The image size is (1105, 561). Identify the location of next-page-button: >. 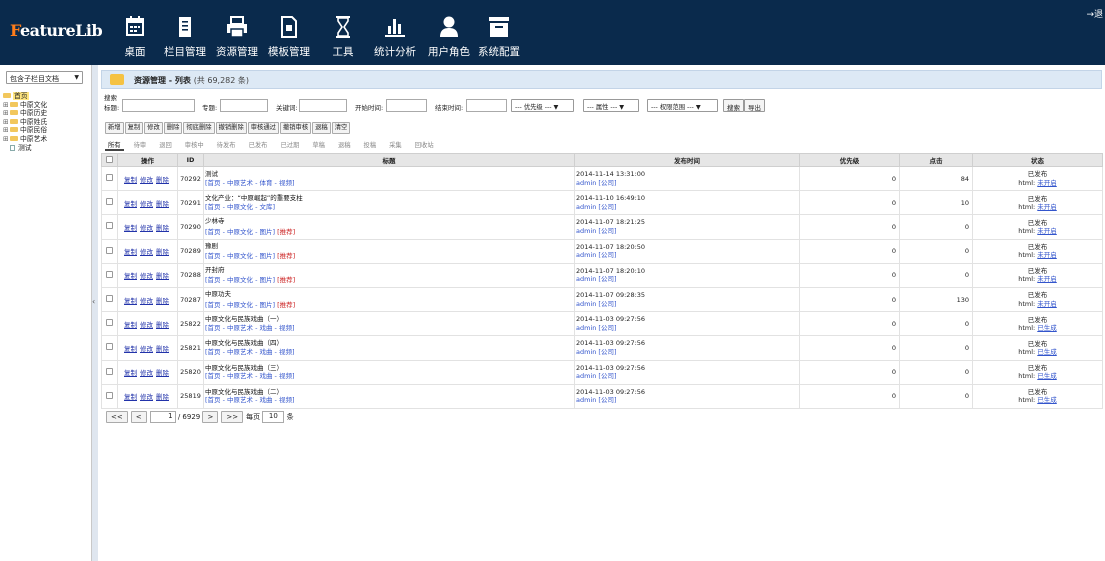
(210, 417).